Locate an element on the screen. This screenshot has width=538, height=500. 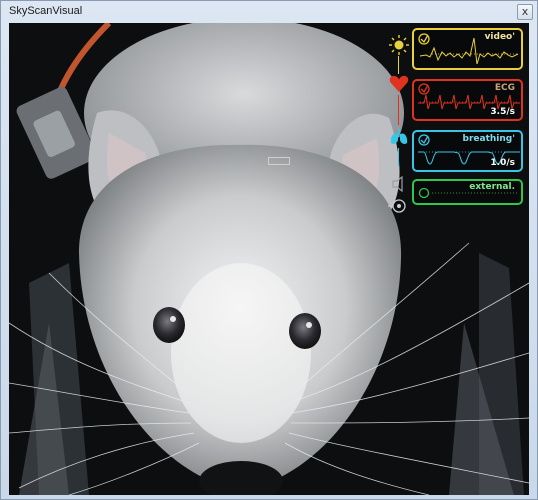
video-label: video' is located at coordinates (499, 37).